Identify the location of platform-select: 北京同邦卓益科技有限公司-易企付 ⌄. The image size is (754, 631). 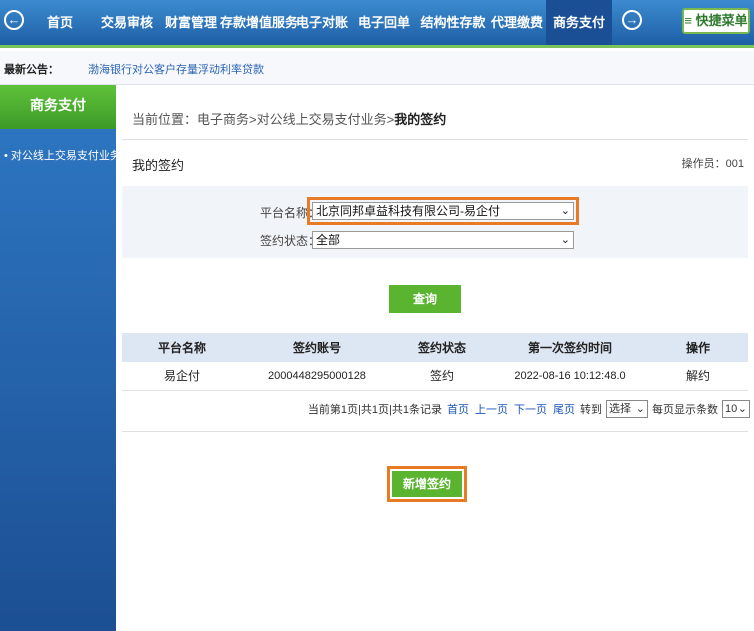
(443, 211).